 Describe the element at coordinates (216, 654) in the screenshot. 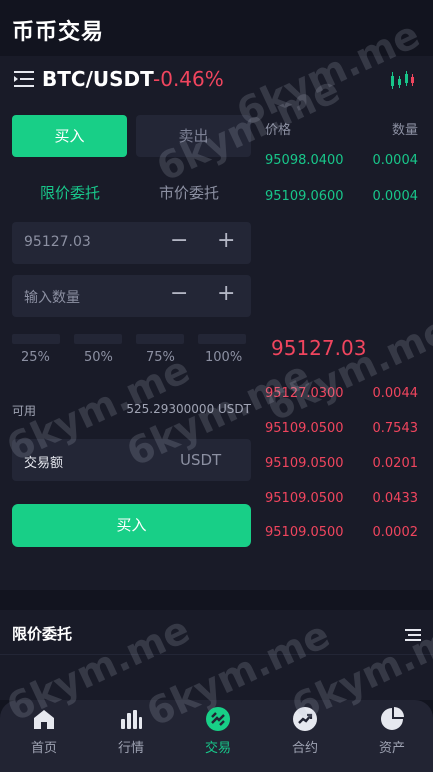

I see `divider` at that location.